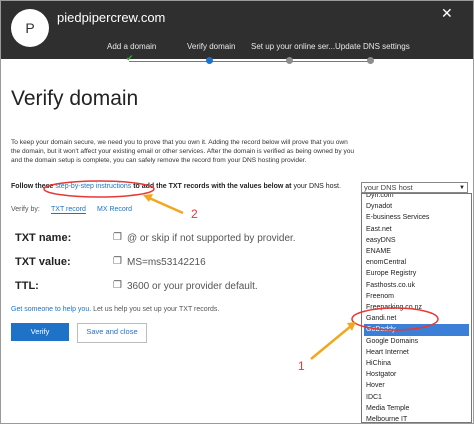 The height and width of the screenshot is (424, 474). What do you see at coordinates (416, 229) in the screenshot?
I see `dropdown-option: East.net` at bounding box center [416, 229].